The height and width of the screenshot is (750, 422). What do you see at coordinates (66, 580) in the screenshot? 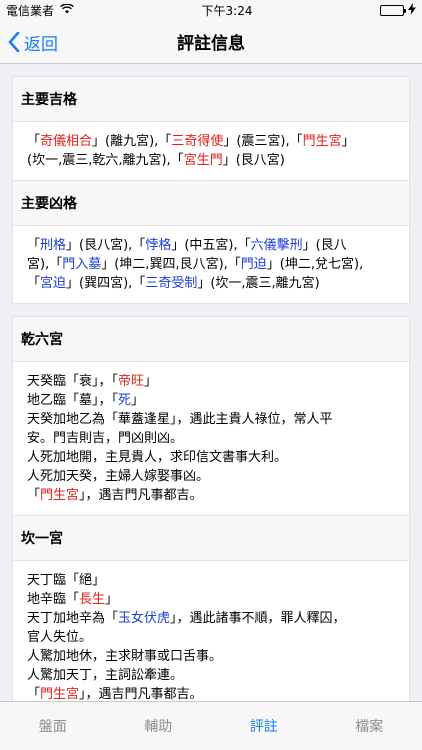
I see `text-segment: 天丁臨「絕」` at bounding box center [66, 580].